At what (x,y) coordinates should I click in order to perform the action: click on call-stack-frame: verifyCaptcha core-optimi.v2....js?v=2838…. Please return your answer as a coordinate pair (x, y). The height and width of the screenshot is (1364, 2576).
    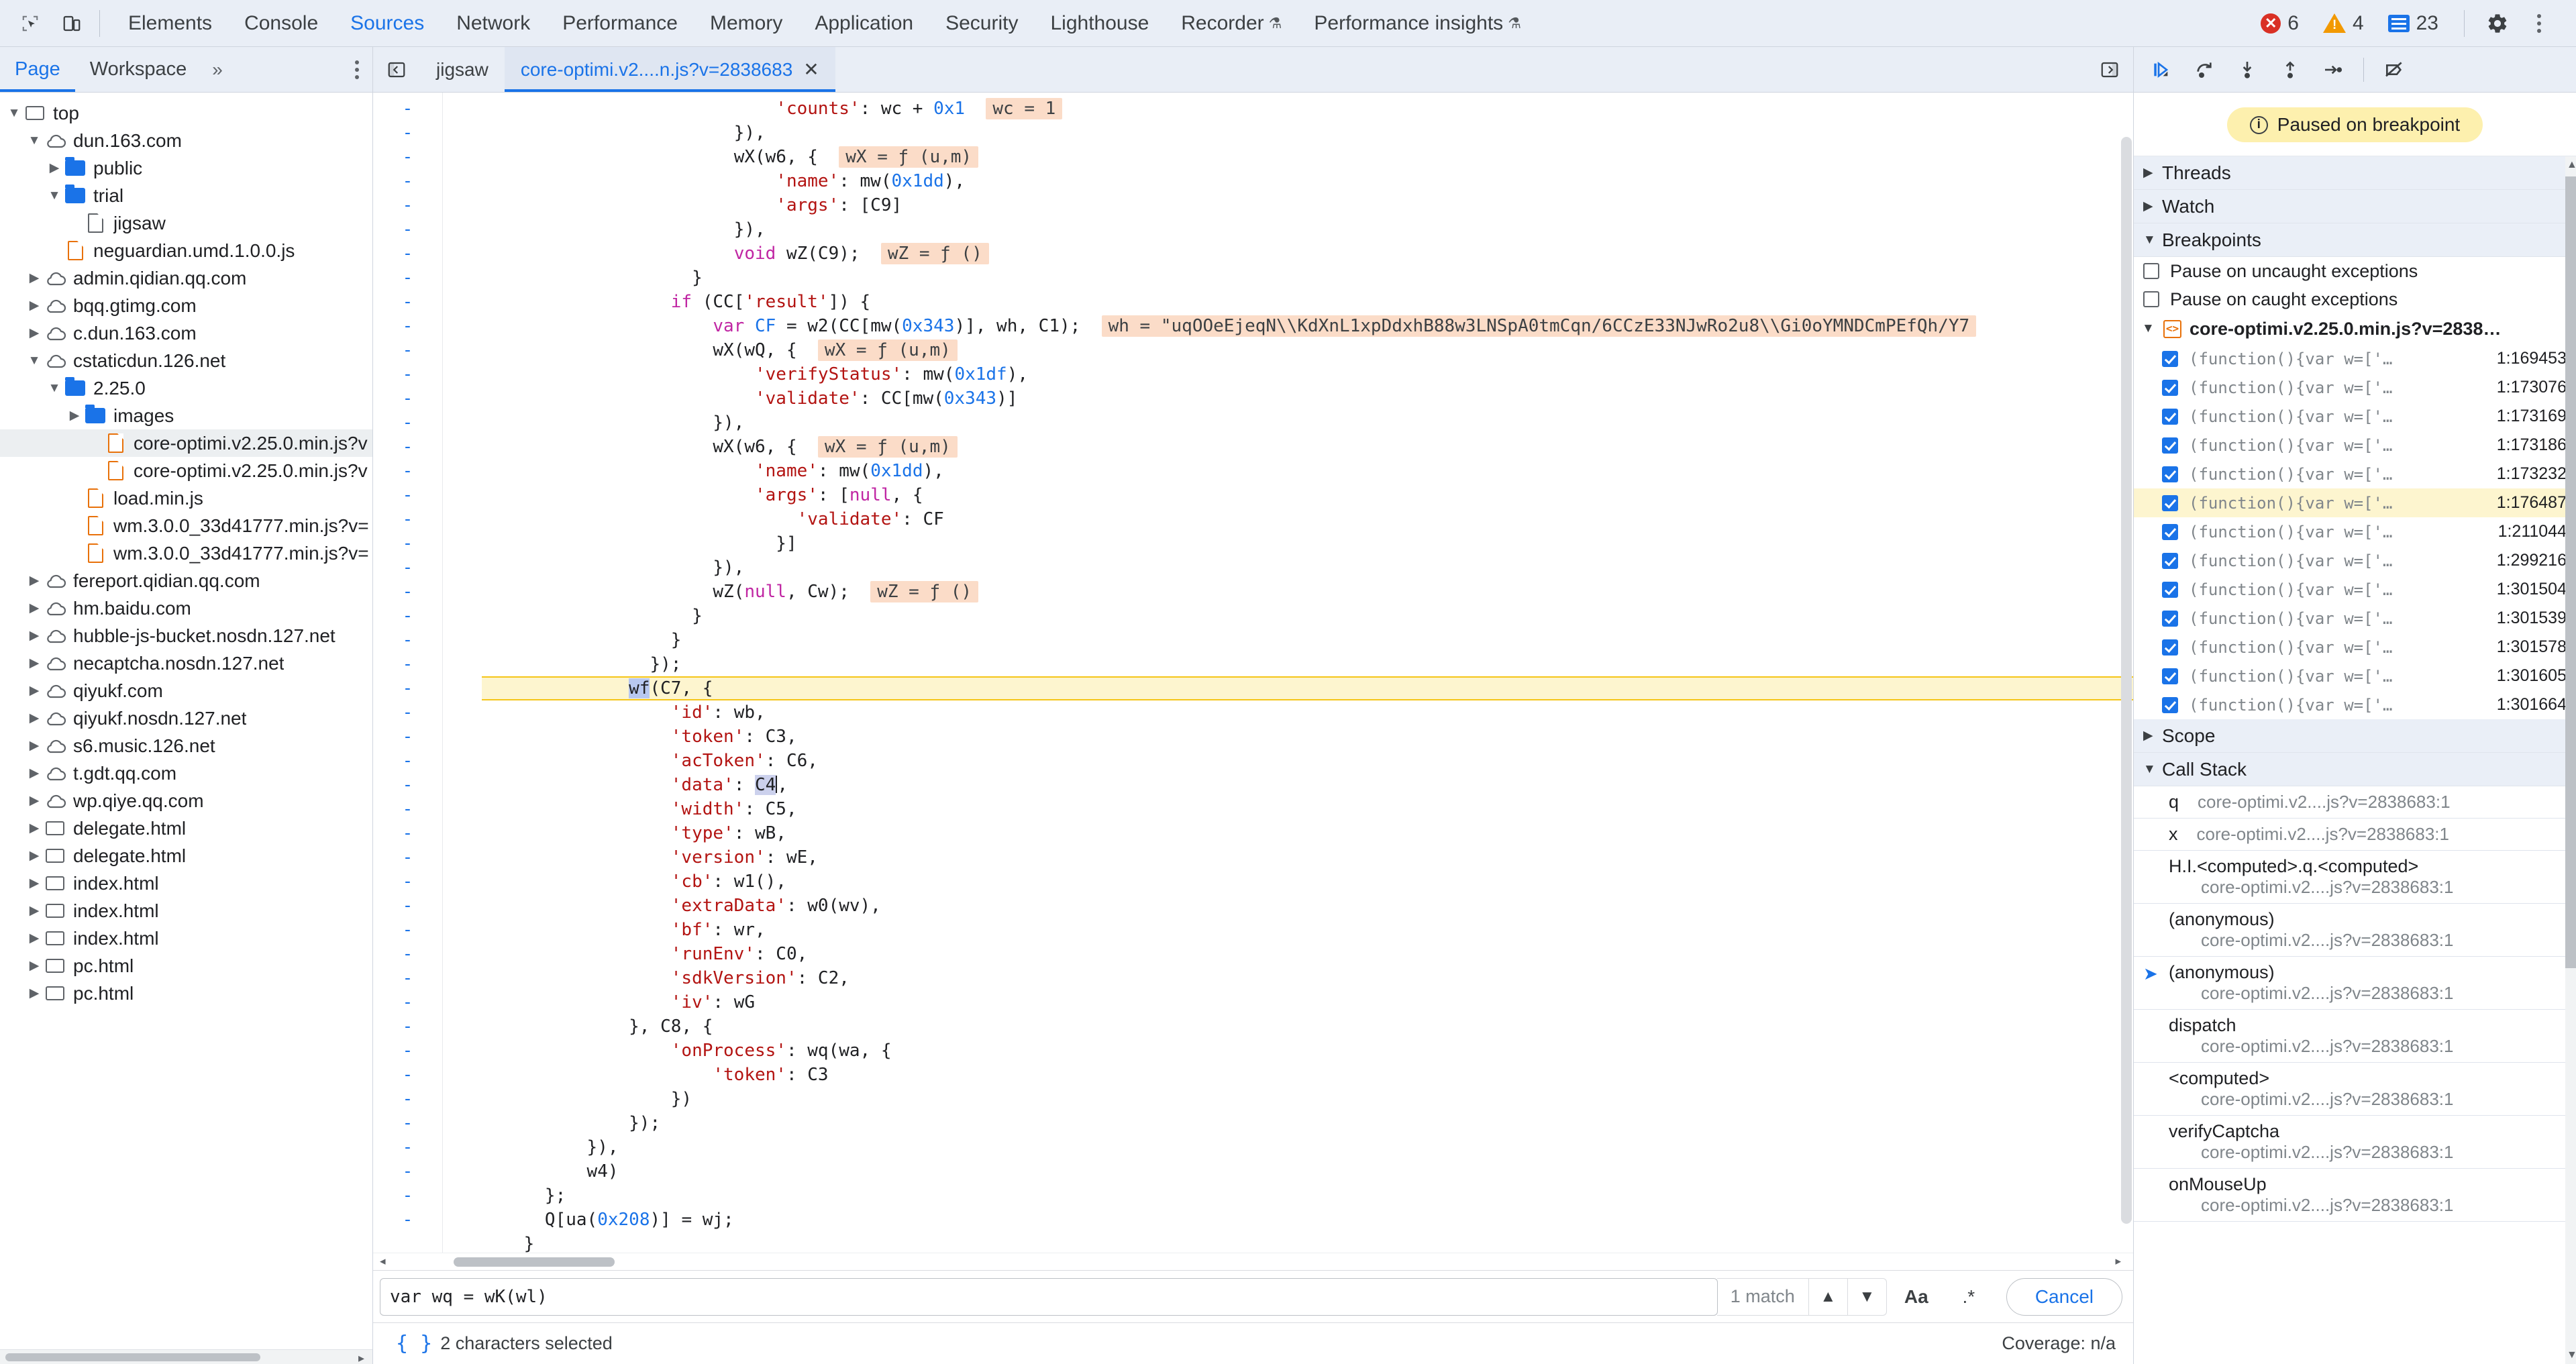
    Looking at the image, I should click on (2355, 1142).